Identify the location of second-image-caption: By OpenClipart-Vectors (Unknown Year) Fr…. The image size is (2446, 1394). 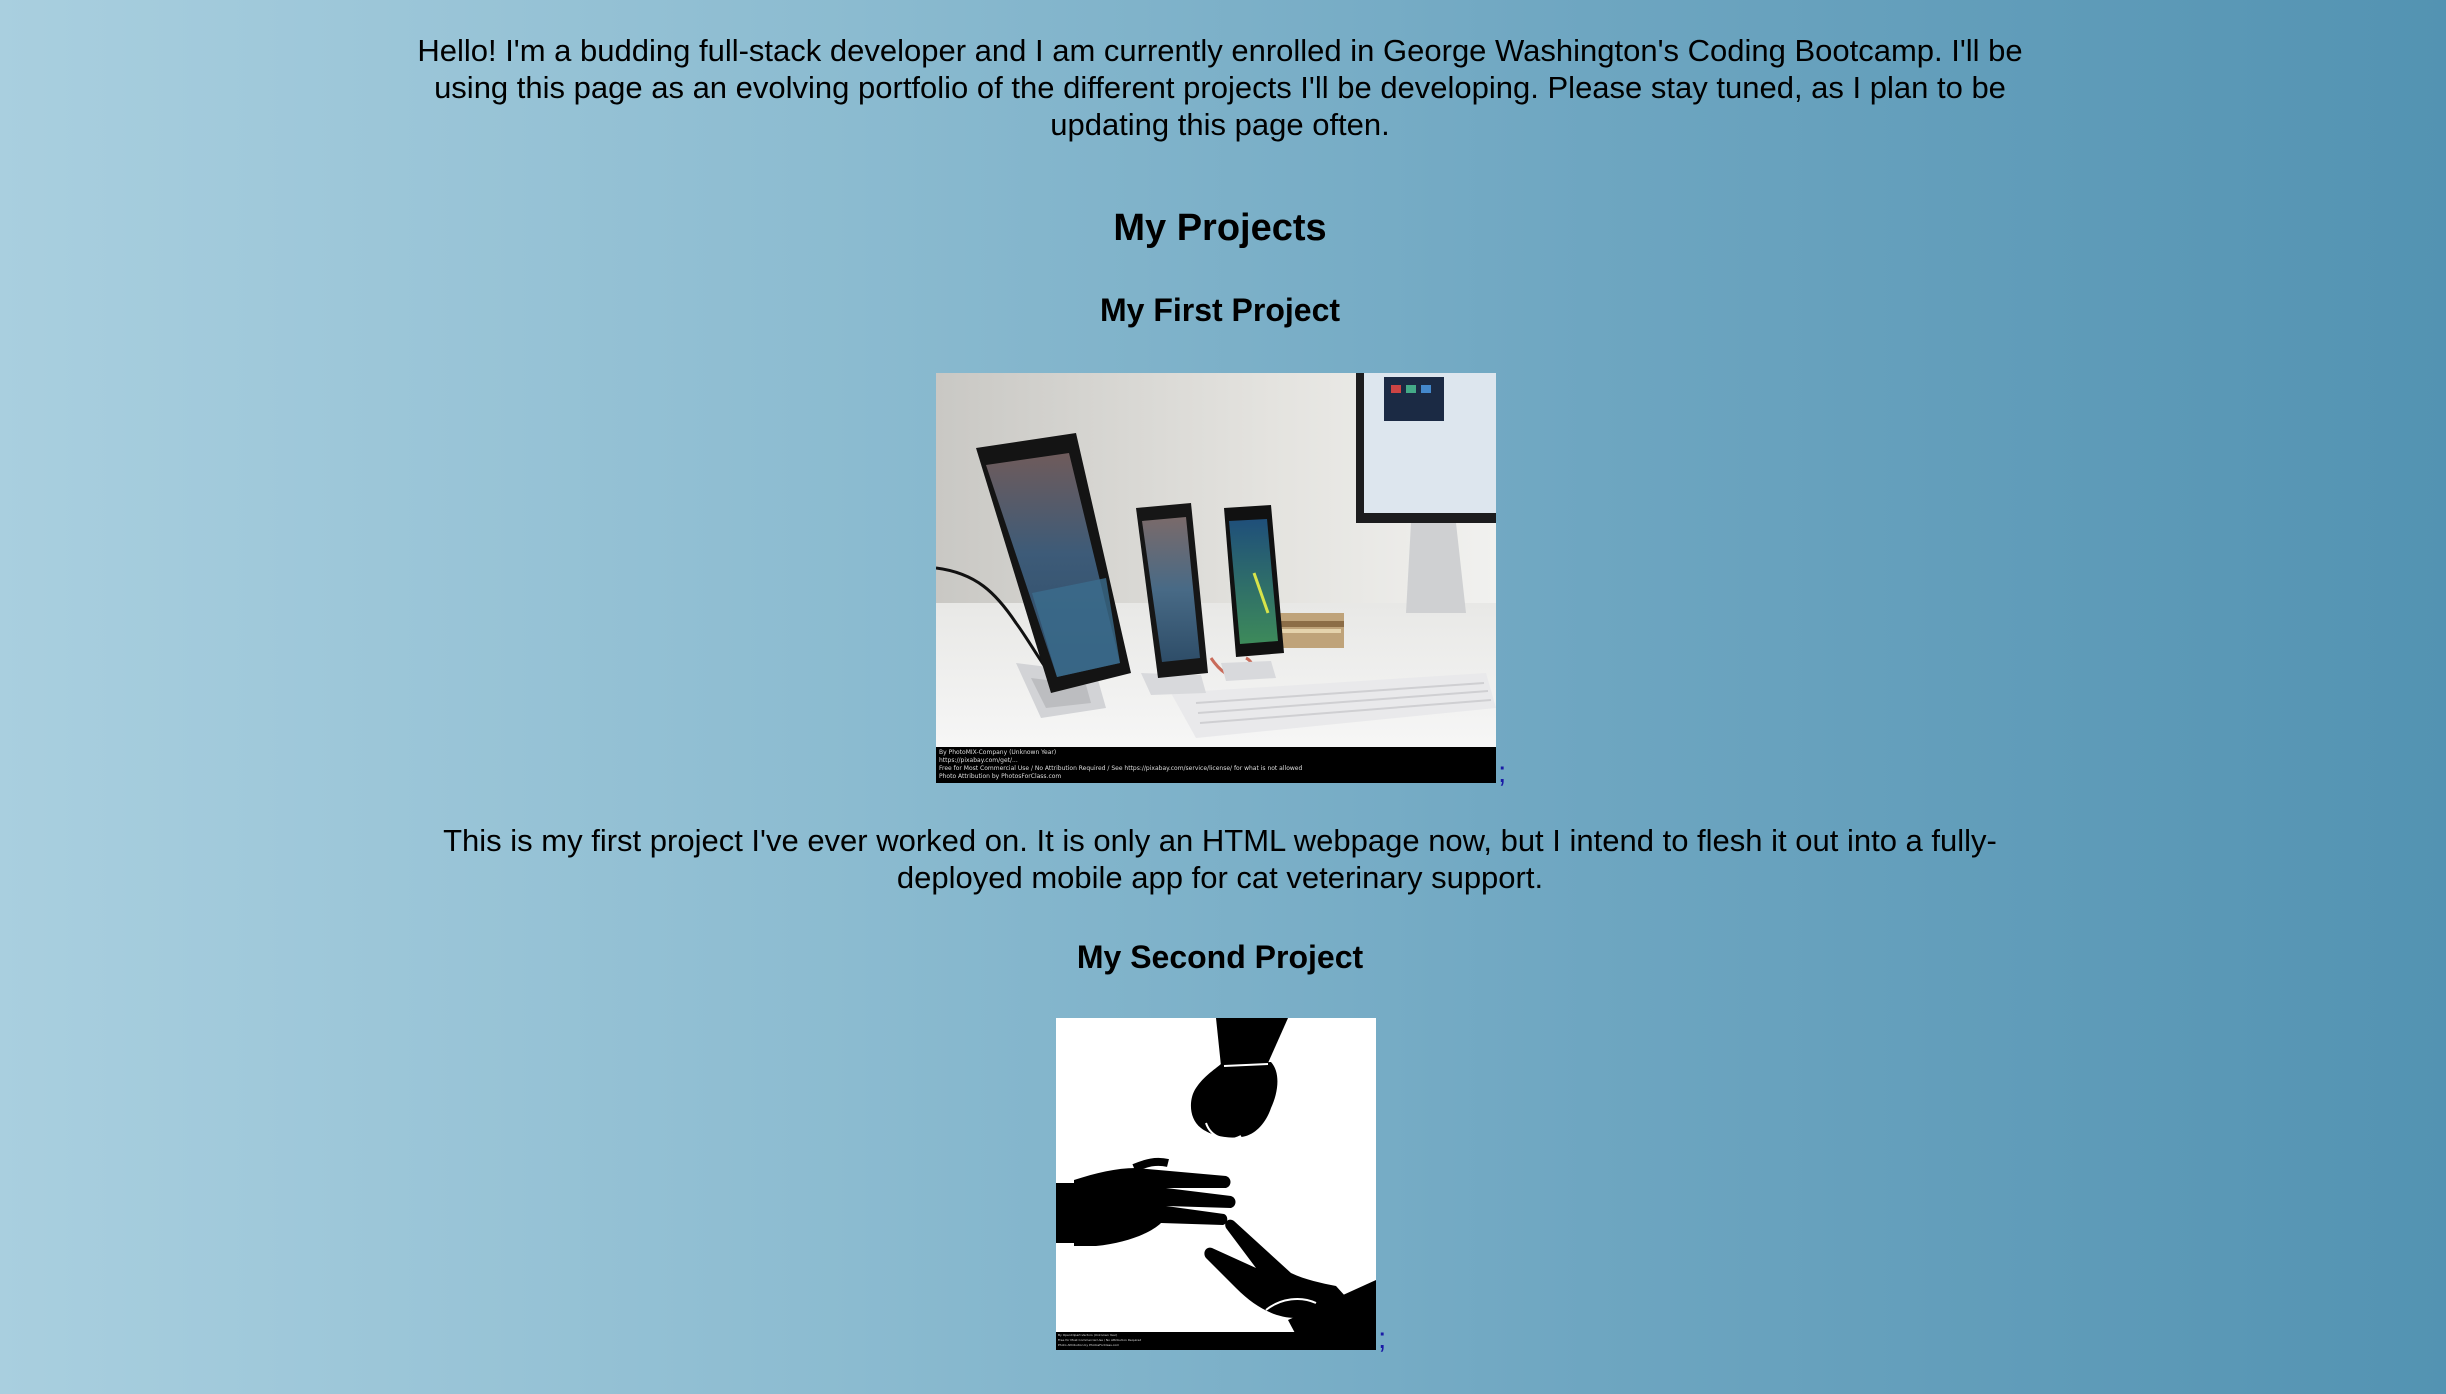
(1216, 1341).